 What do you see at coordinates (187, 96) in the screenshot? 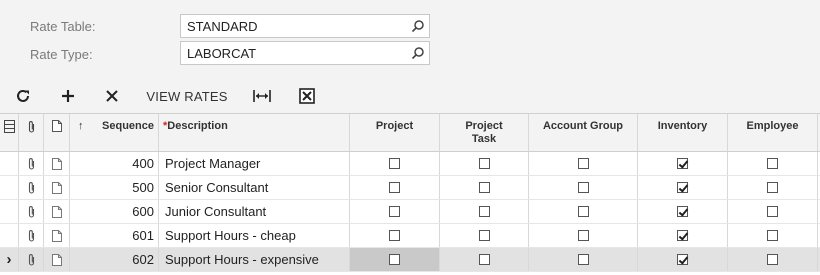
I see `view-rates-button: VIEW RATES` at bounding box center [187, 96].